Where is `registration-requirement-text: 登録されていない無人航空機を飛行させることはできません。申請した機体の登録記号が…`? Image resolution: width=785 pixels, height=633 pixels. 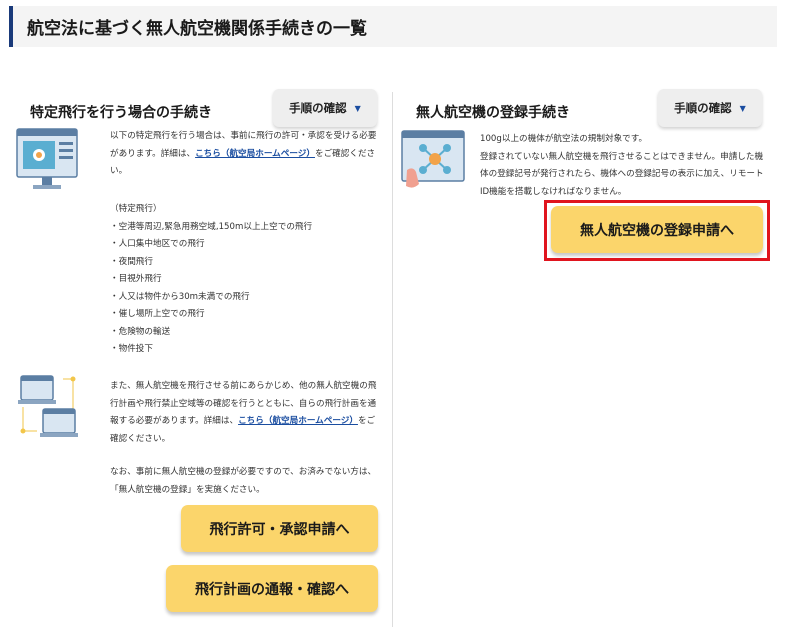 registration-requirement-text: 登録されていない無人航空機を飛行させることはできません。申請した機体の登録記号が… is located at coordinates (622, 174).